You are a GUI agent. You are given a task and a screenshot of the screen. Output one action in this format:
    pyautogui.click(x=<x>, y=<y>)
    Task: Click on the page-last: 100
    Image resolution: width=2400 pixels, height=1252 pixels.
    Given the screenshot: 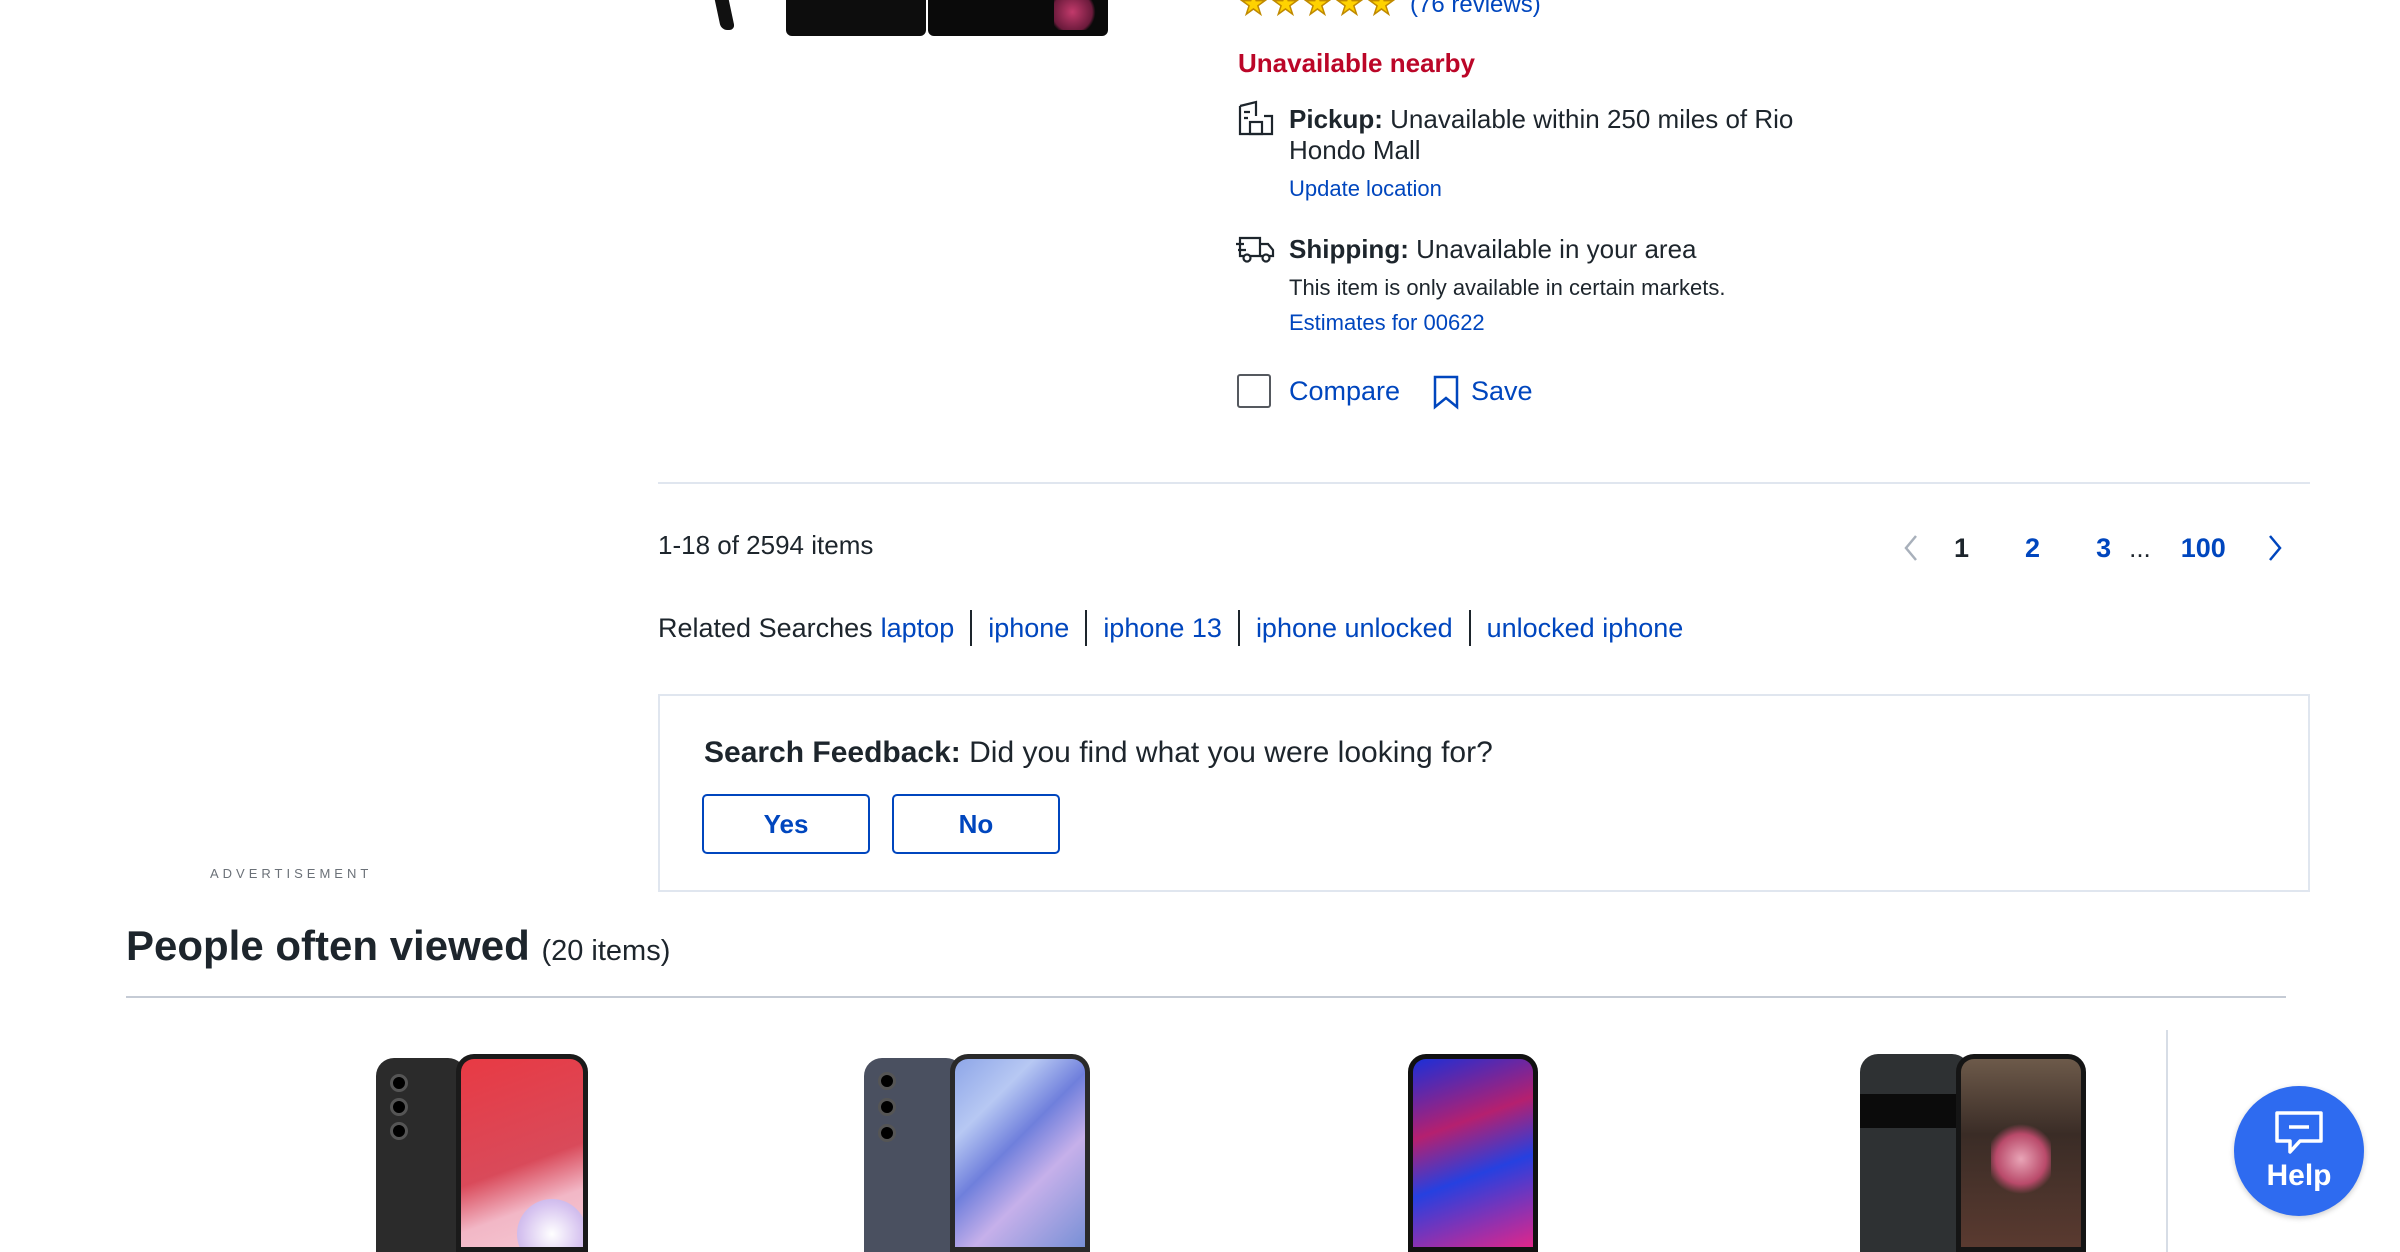 What is the action you would take?
    pyautogui.click(x=2203, y=548)
    